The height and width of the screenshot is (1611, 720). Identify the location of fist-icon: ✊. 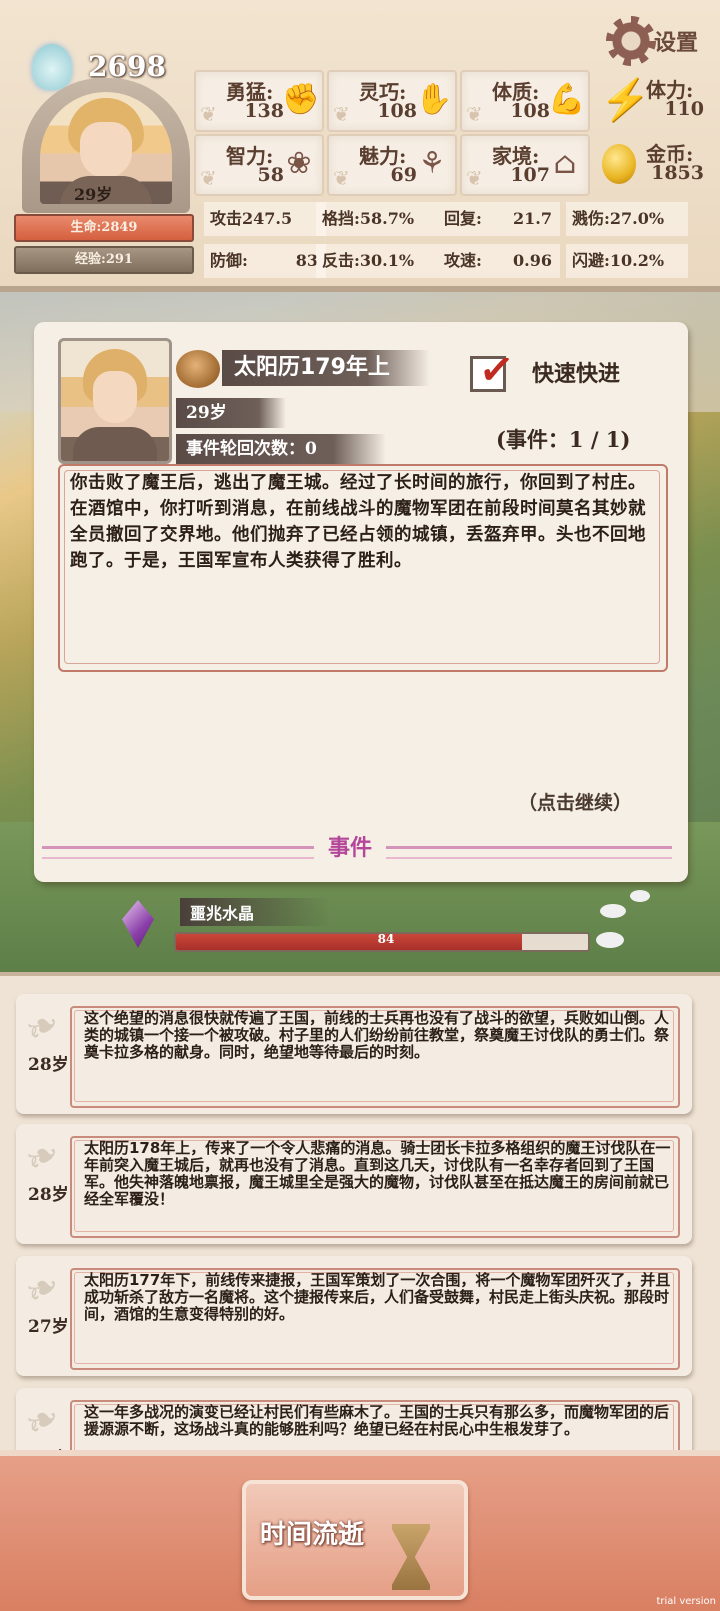
(301, 99).